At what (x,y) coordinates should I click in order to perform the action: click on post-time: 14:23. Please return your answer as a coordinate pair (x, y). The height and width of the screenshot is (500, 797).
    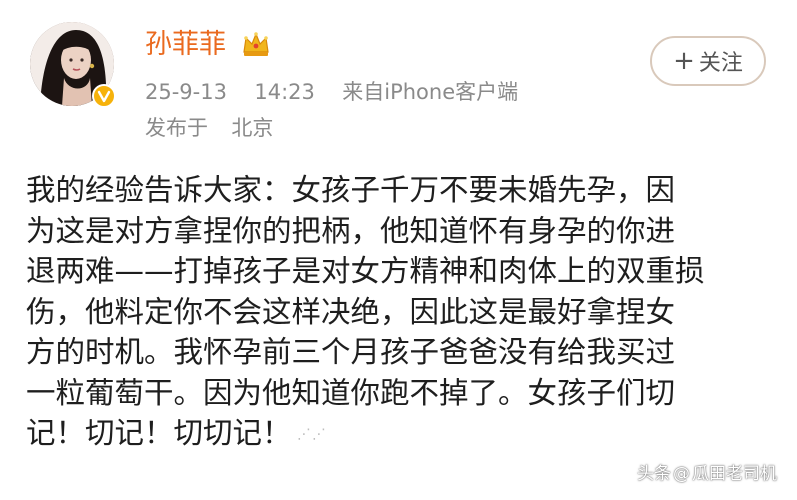
    Looking at the image, I should click on (284, 92).